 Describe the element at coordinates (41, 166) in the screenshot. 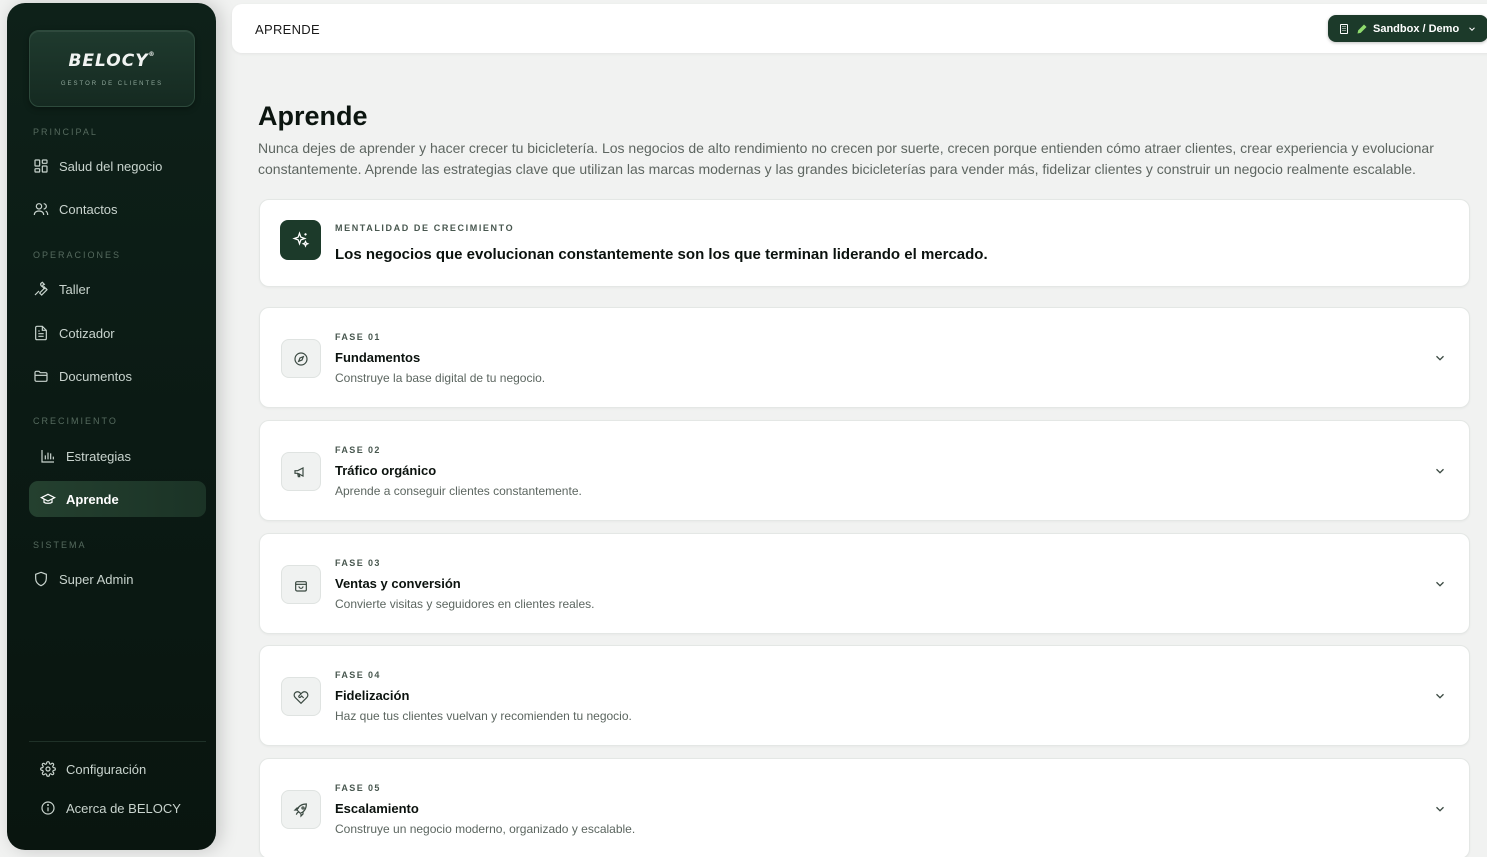

I see `dashboard-grid-icon` at that location.